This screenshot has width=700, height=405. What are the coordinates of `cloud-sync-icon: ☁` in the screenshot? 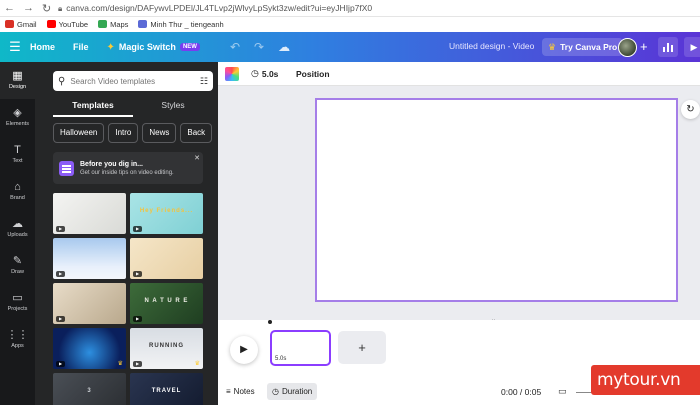 It's located at (284, 47).